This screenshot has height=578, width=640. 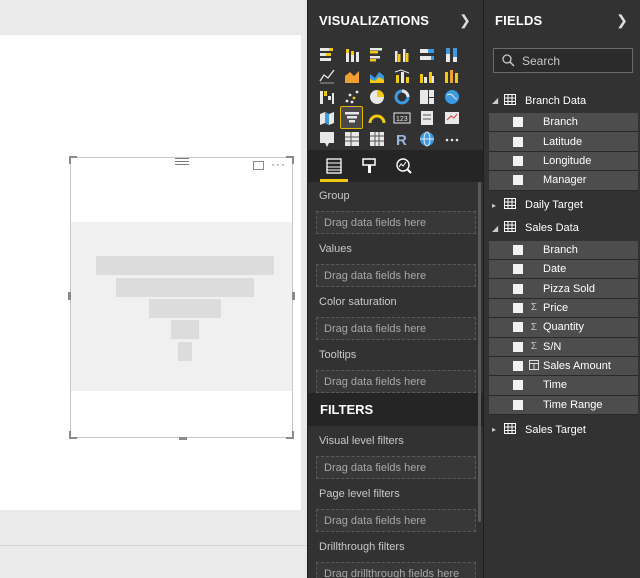 I want to click on field-name: Pizza Sold, so click(x=569, y=288).